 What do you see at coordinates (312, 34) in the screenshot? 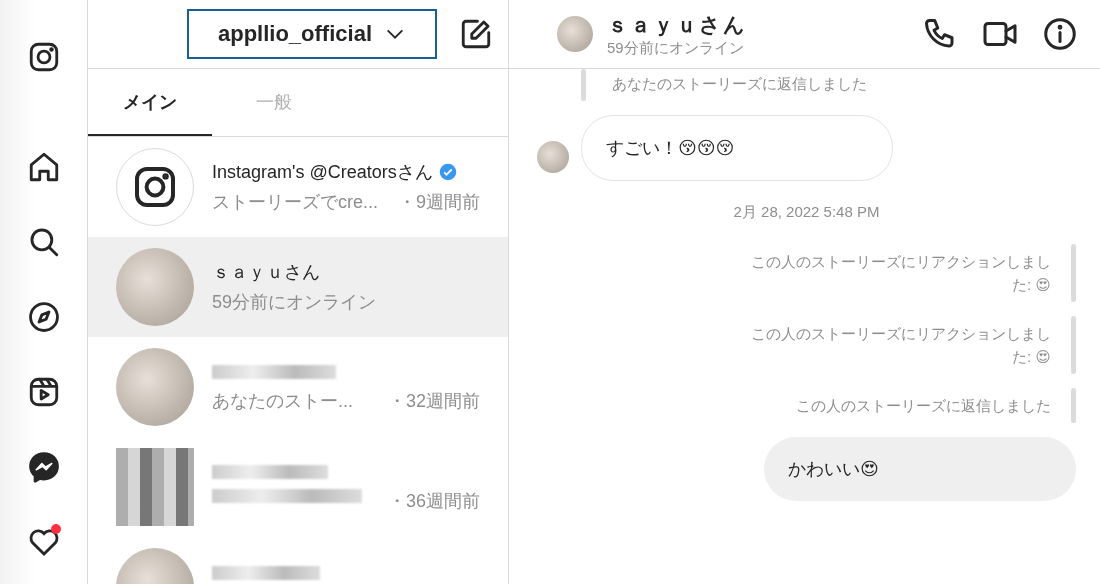
I see `account-switcher: appllio_official` at bounding box center [312, 34].